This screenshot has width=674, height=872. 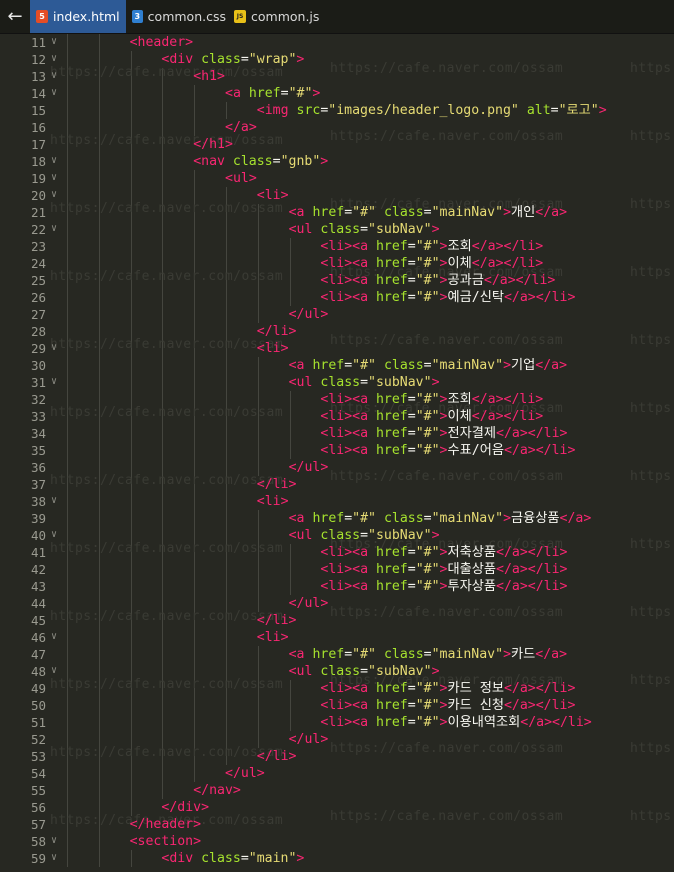 I want to click on code-line: 25 <li><a href="#">공과금</a></li>, so click(x=337, y=280).